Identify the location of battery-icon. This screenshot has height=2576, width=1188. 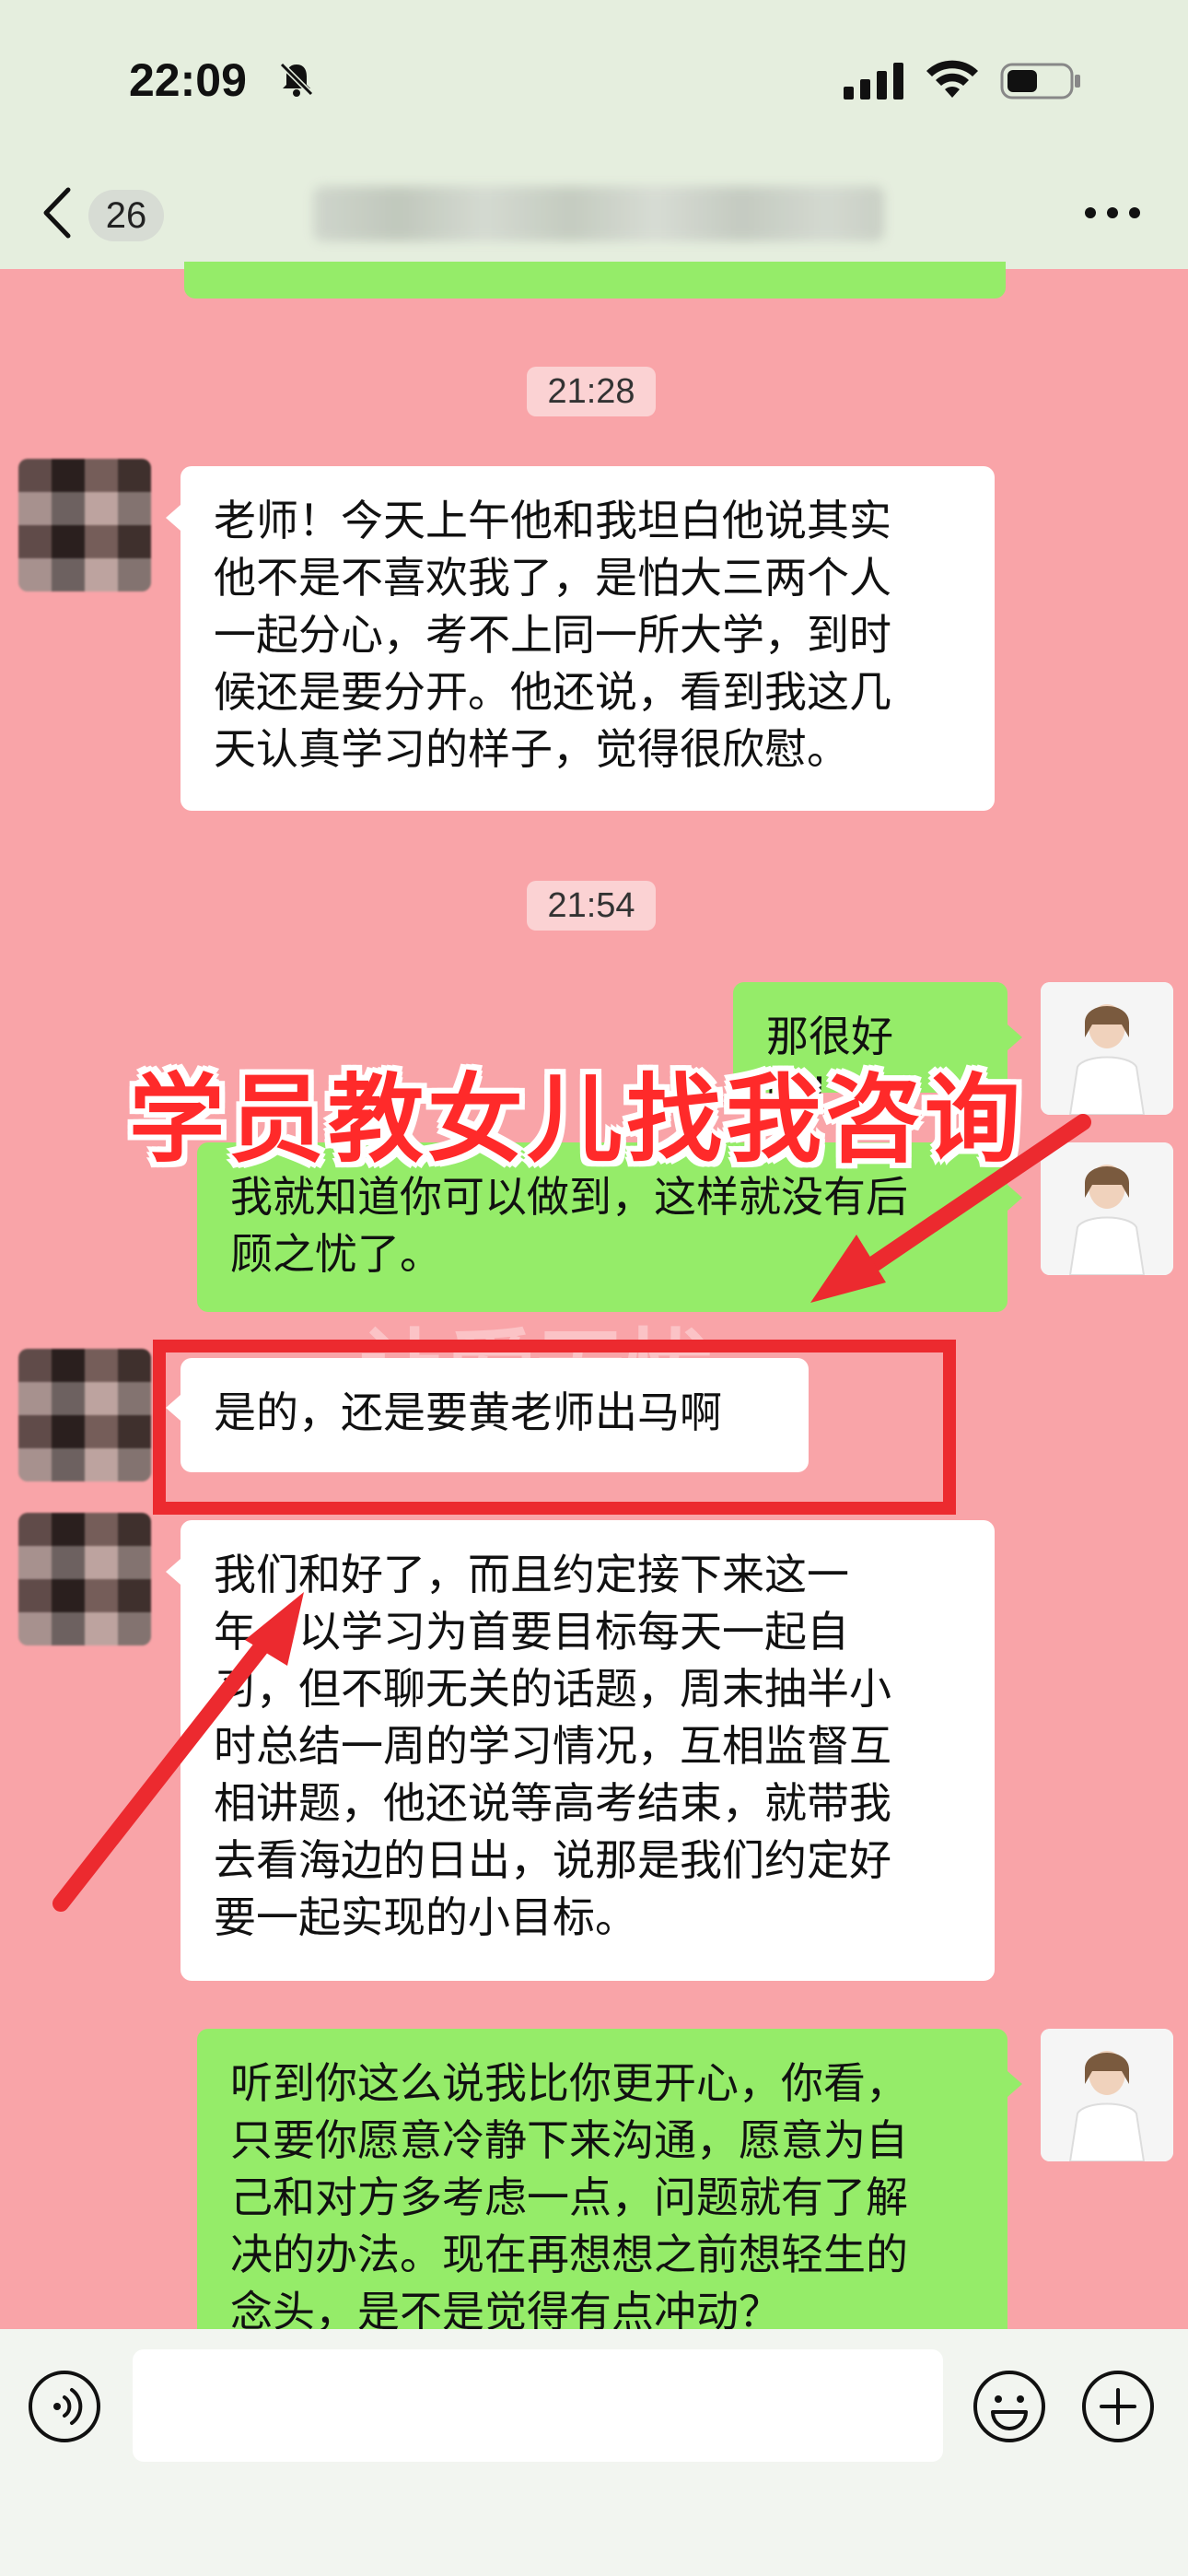
(1040, 81).